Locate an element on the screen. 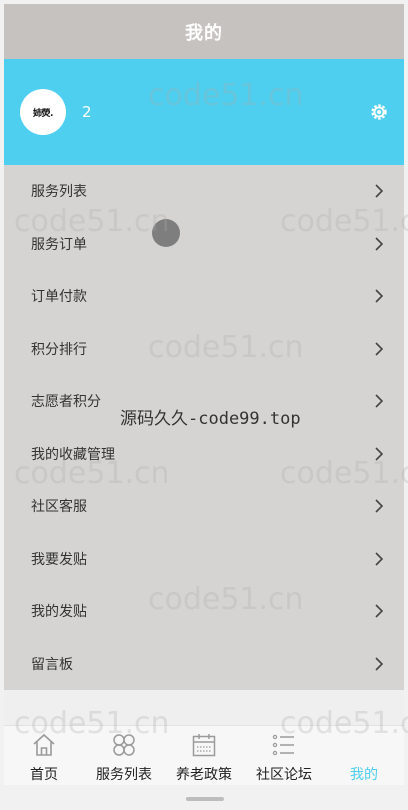 This screenshot has width=408, height=810. menu-item-service-orders: 服务订单 is located at coordinates (204, 244).